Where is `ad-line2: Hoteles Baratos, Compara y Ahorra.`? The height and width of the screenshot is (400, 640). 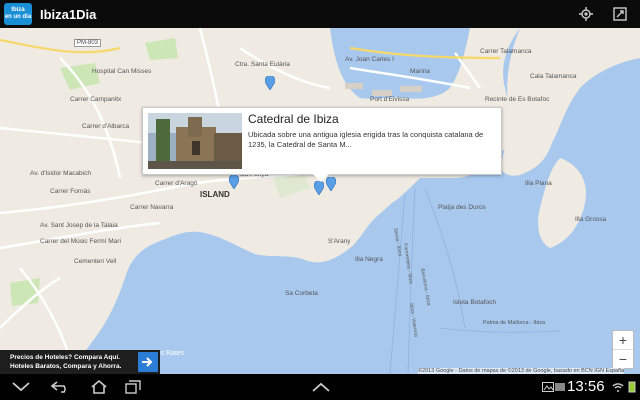 ad-line2: Hoteles Baratos, Compara y Ahorra. is located at coordinates (66, 366).